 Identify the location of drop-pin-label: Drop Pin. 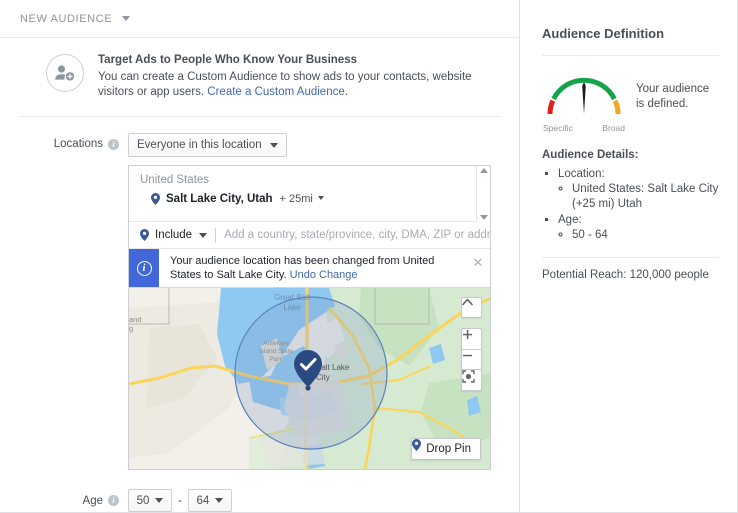
(448, 449).